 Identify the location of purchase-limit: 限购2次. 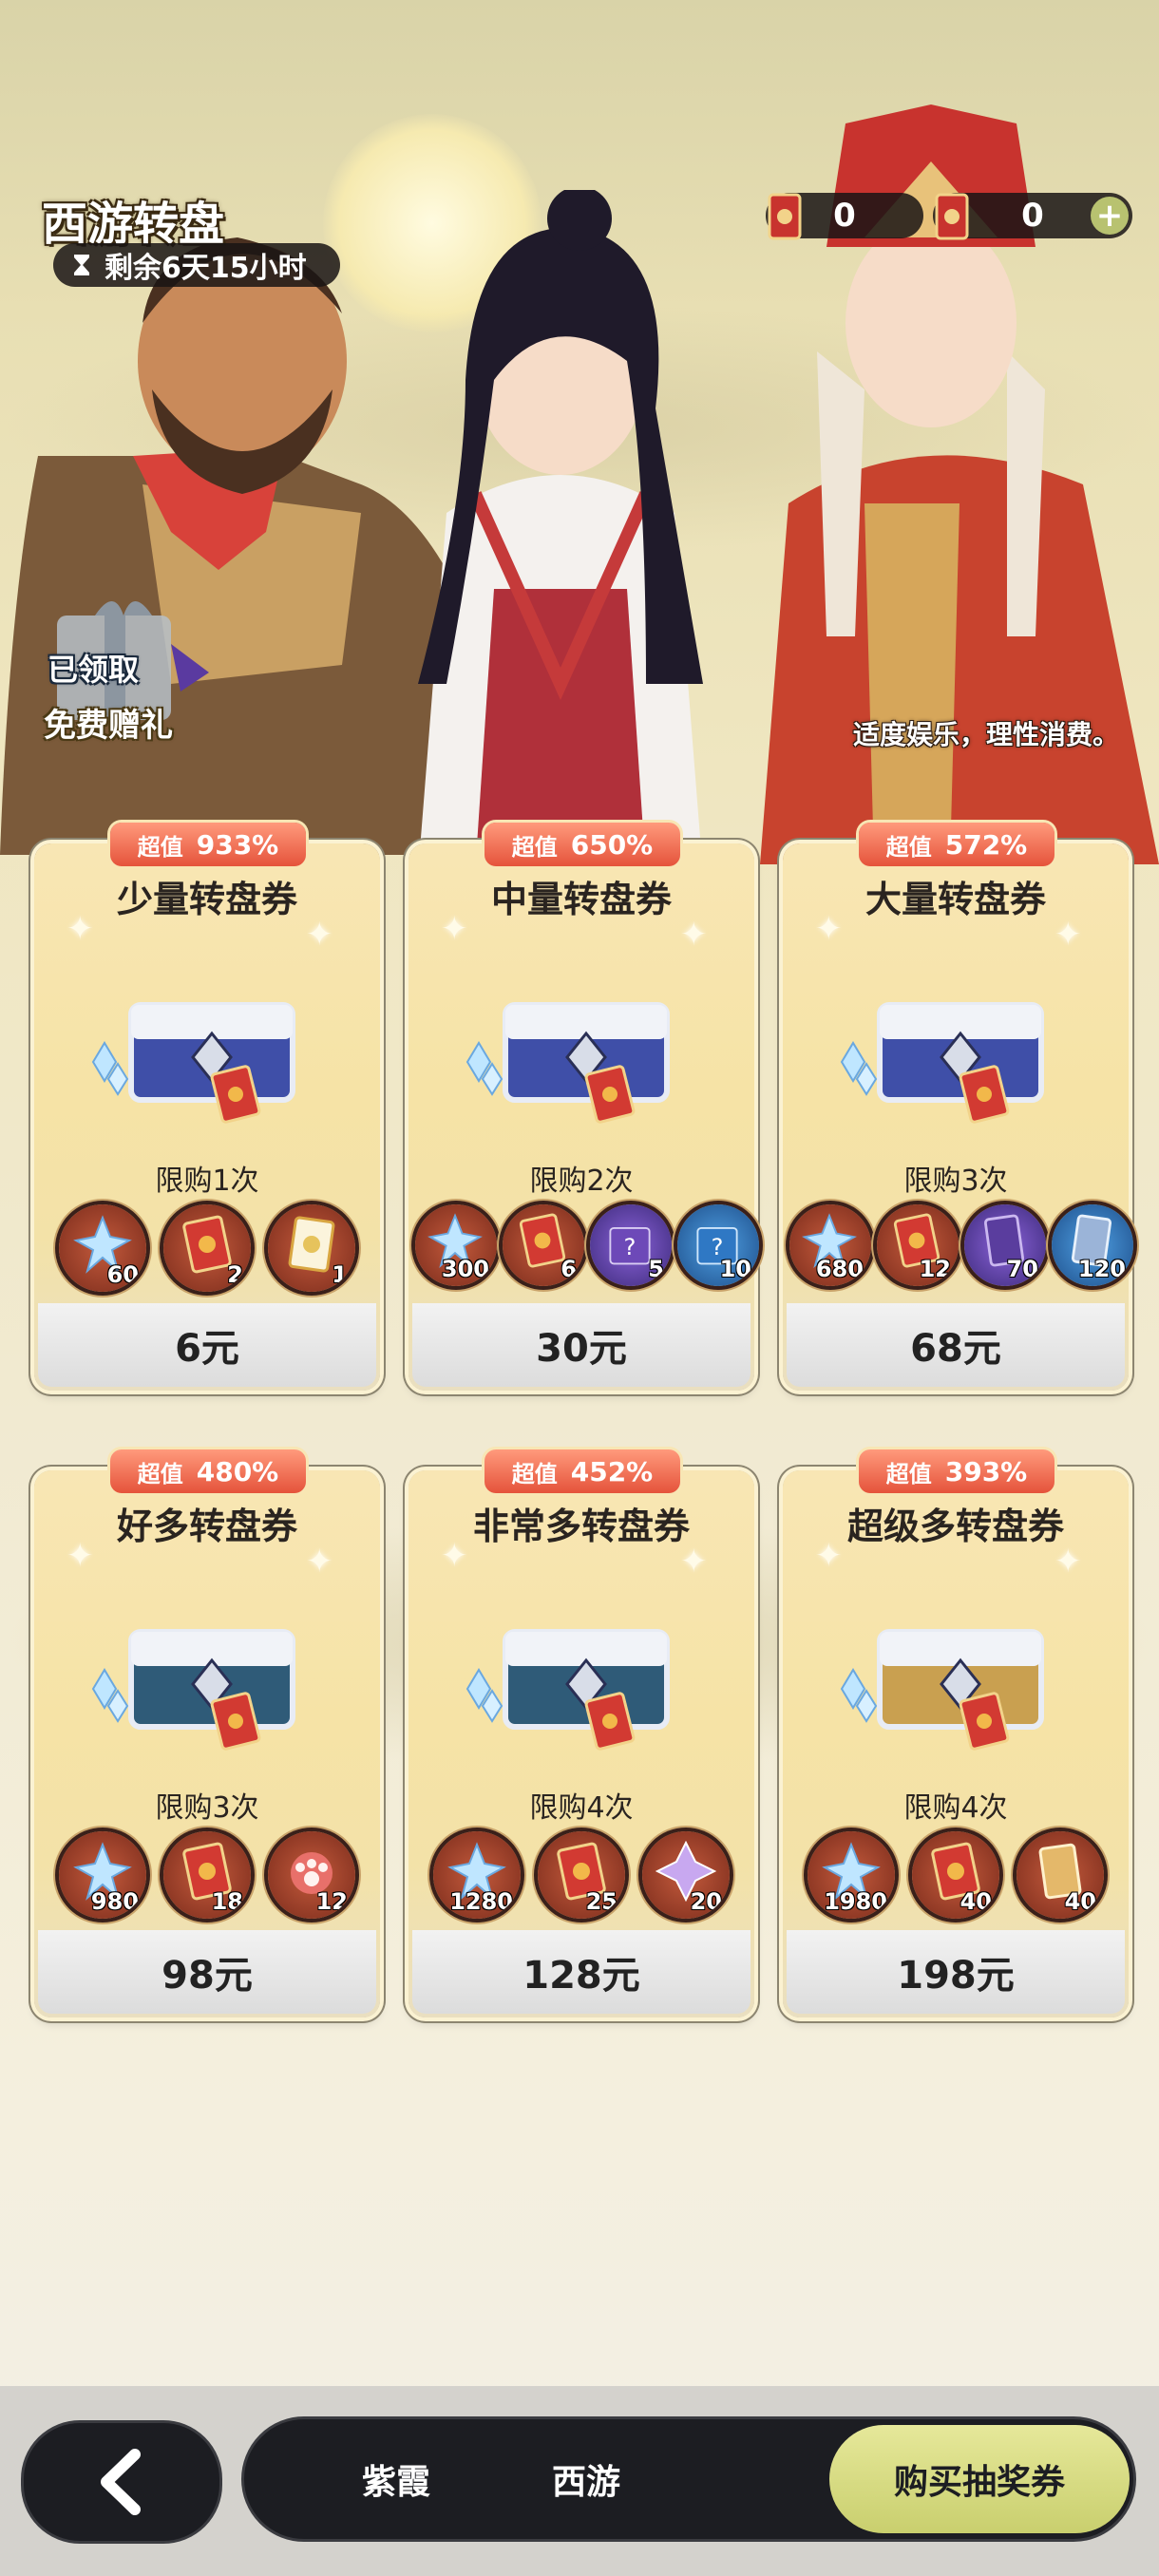
(581, 1181).